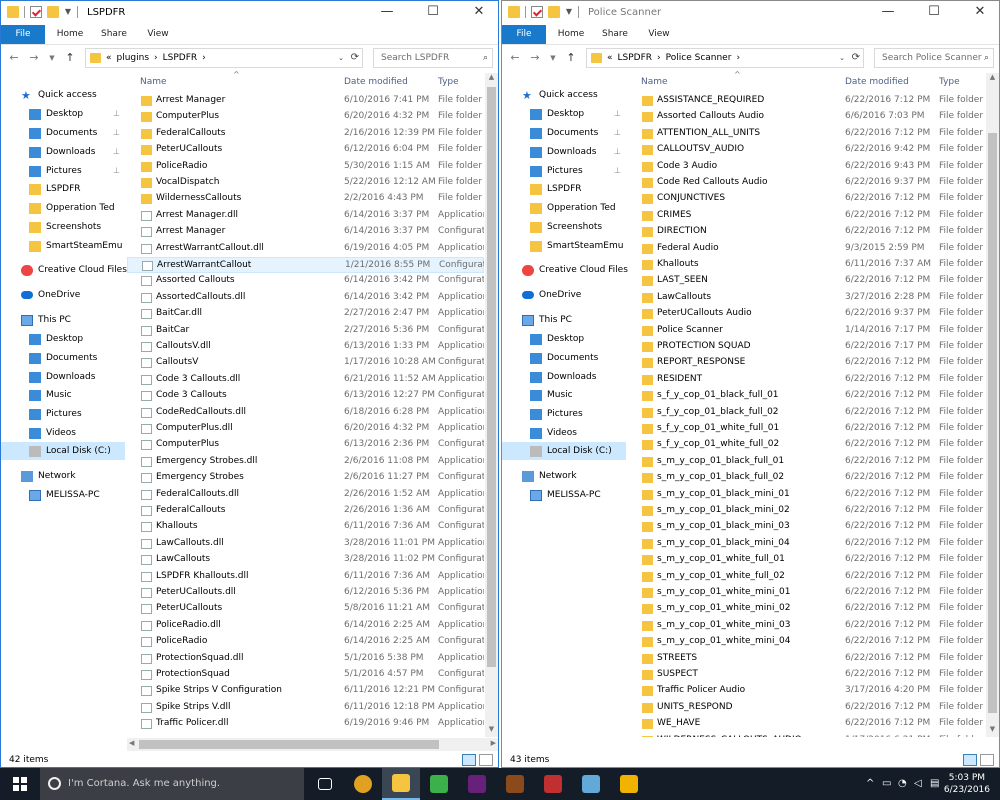 Image resolution: width=1000 pixels, height=800 pixels. What do you see at coordinates (448, 82) in the screenshot?
I see `column-type: Type` at bounding box center [448, 82].